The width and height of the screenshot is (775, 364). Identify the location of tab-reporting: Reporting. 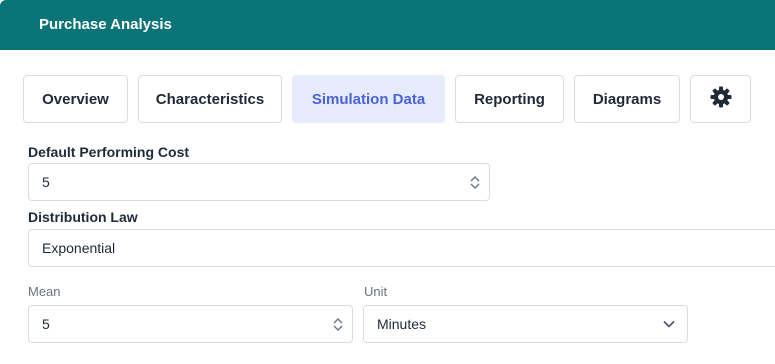
(509, 99).